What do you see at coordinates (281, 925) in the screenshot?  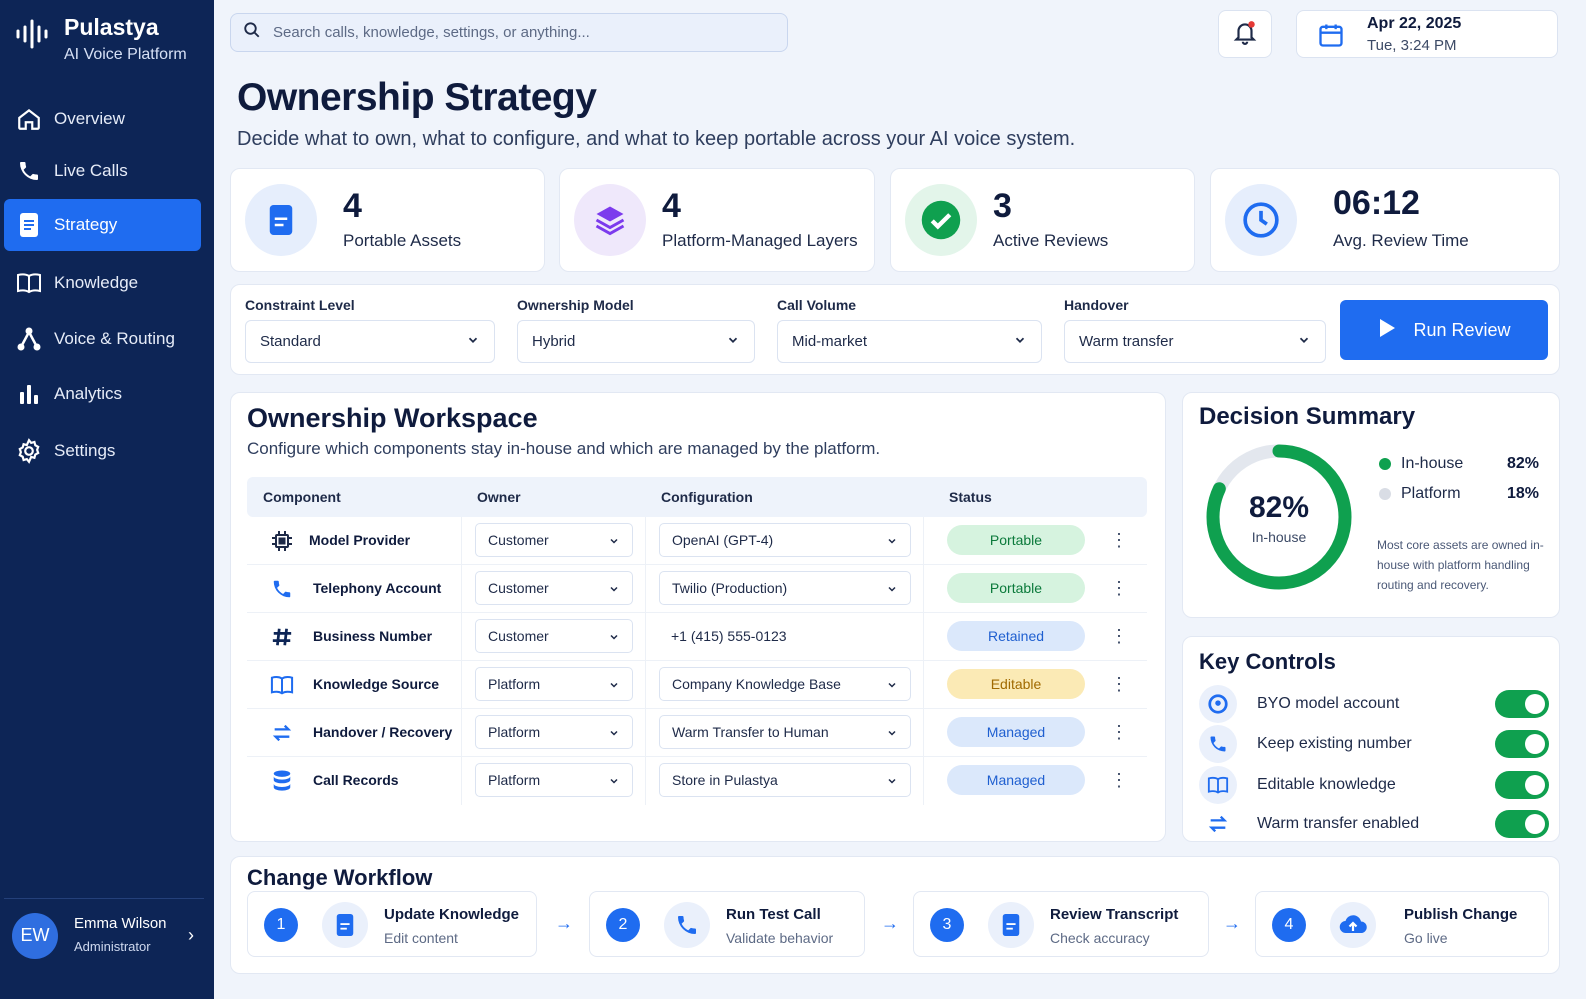 I see `step-number: 1` at bounding box center [281, 925].